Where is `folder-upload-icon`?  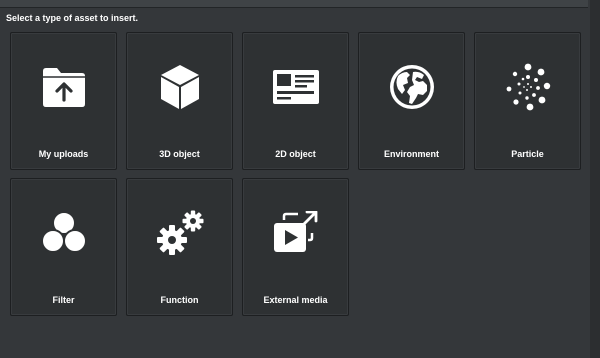
folder-upload-icon is located at coordinates (63, 87).